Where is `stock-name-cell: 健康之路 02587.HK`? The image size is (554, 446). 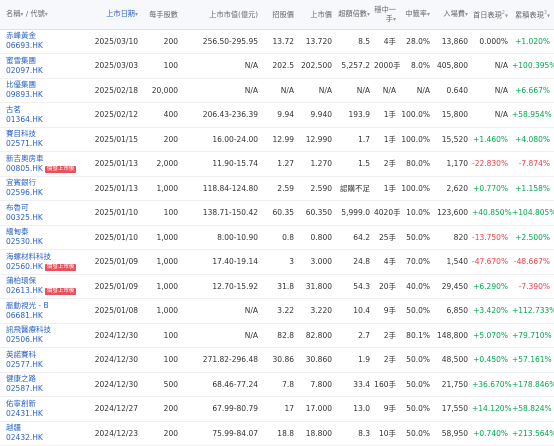
stock-name-cell: 健康之路 02587.HK is located at coordinates (42, 384).